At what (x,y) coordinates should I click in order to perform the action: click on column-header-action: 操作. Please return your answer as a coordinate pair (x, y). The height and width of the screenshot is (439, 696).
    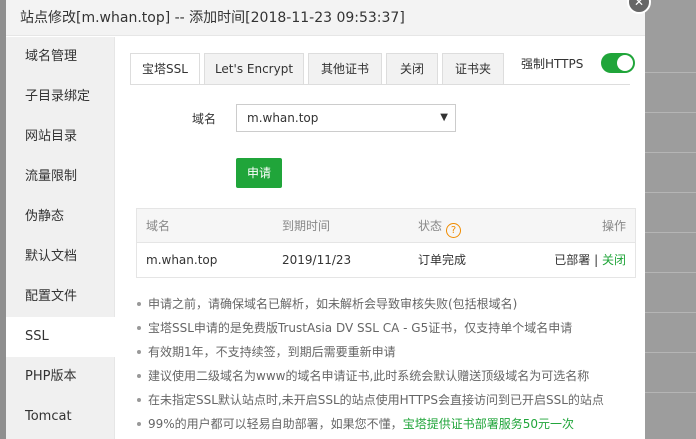
    Looking at the image, I should click on (613, 226).